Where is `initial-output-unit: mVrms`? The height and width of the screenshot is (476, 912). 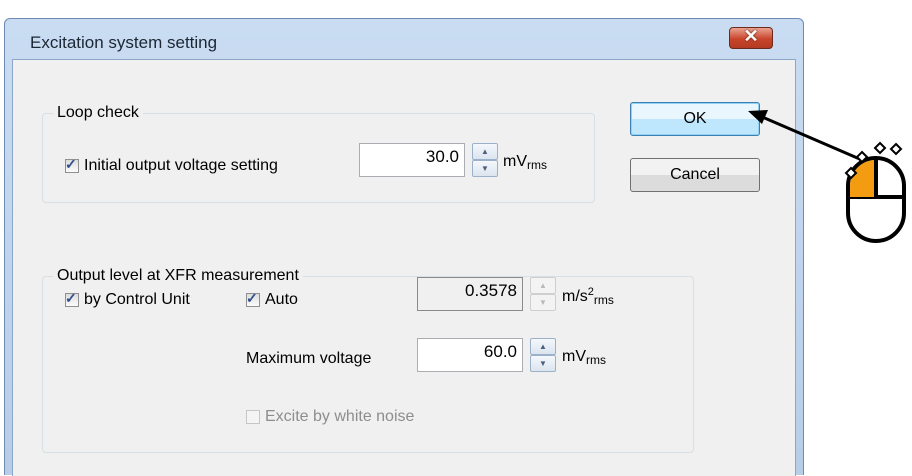
initial-output-unit: mVrms is located at coordinates (525, 162).